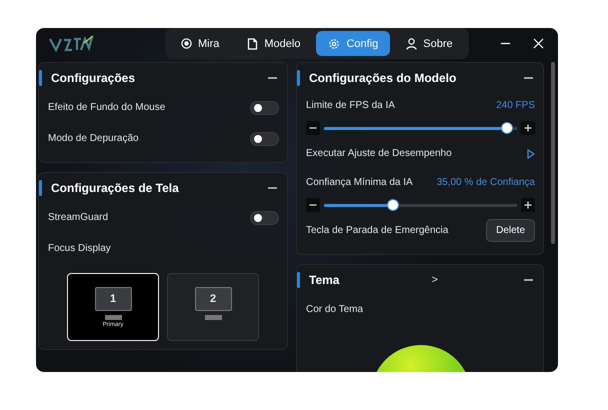 This screenshot has height=410, width=608. Describe the element at coordinates (252, 44) in the screenshot. I see `document-icon` at that location.